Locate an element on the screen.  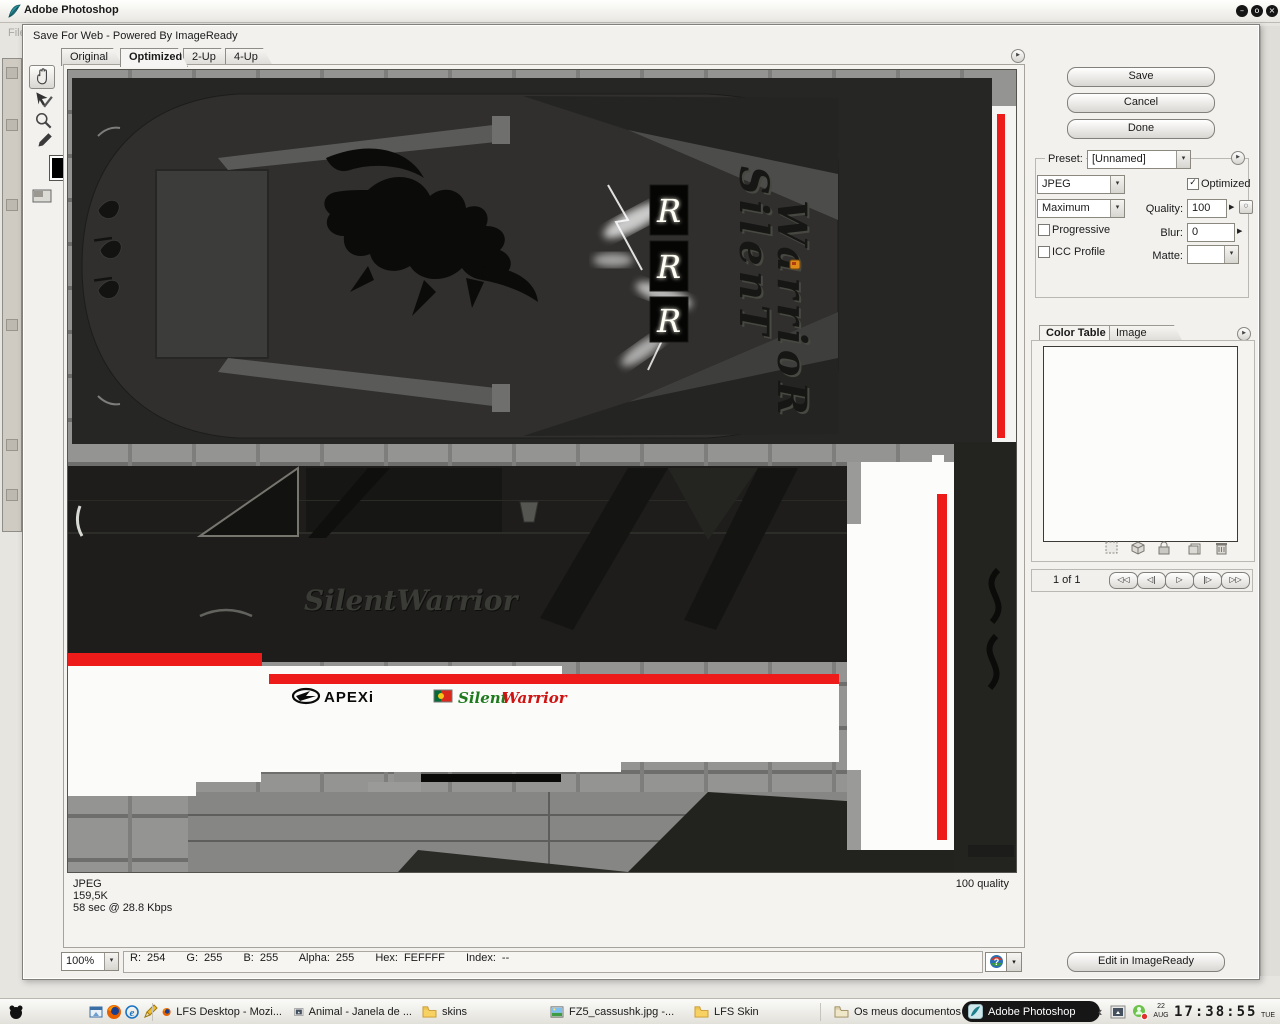
toolbox-sliver is located at coordinates (12, 295).